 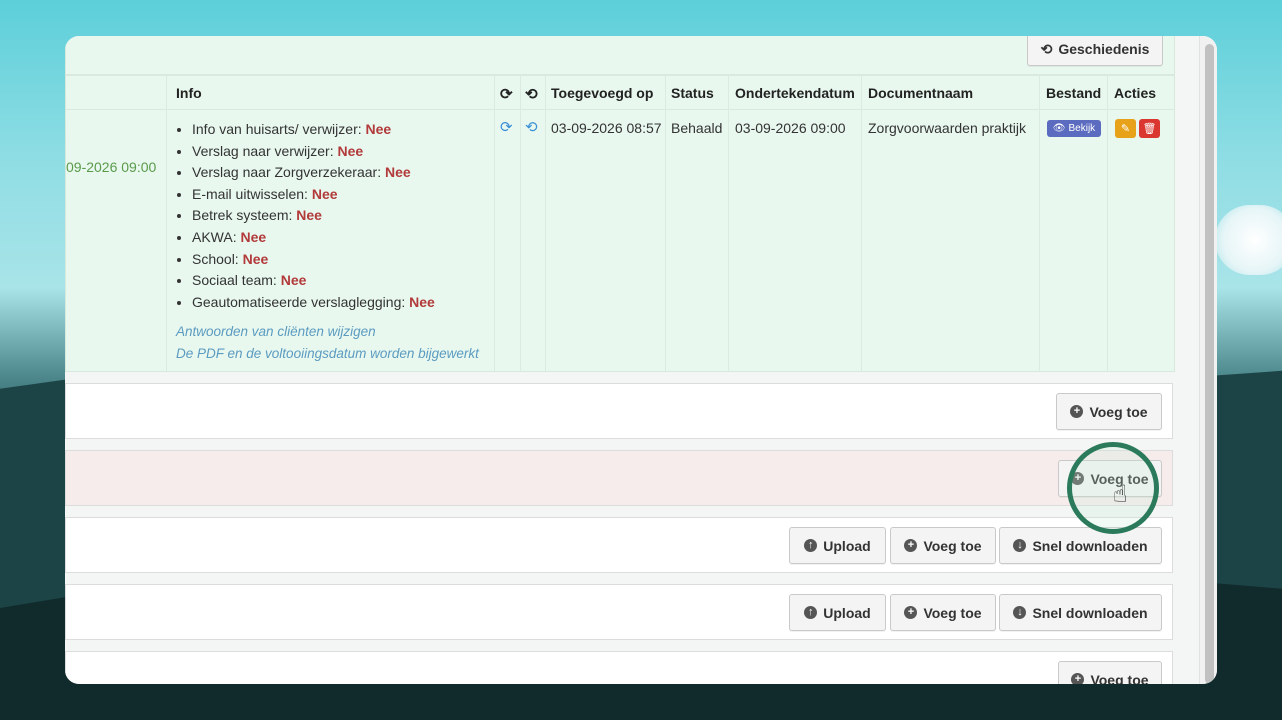 What do you see at coordinates (602, 93) in the screenshot?
I see `column-header-added-on: Toegevoegd op` at bounding box center [602, 93].